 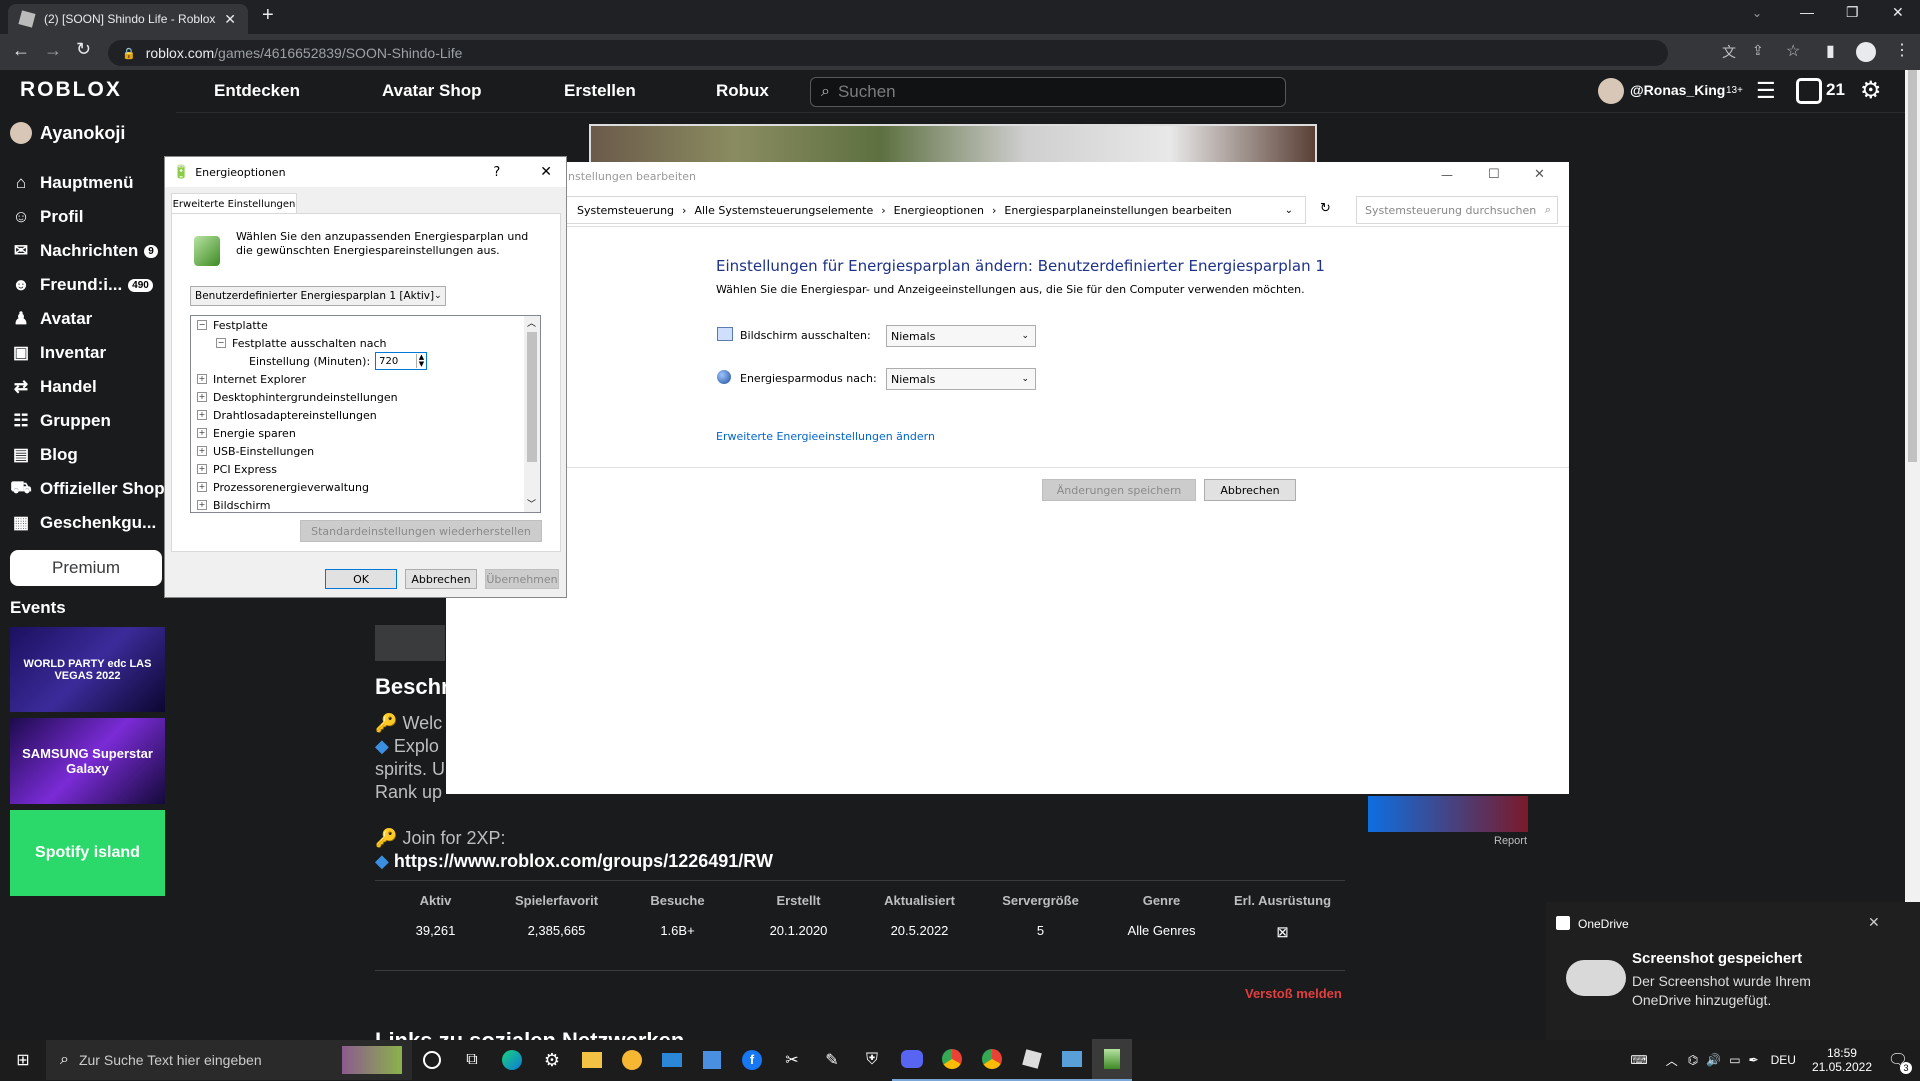 What do you see at coordinates (1611, 91) in the screenshot?
I see `user-avatar-icon` at bounding box center [1611, 91].